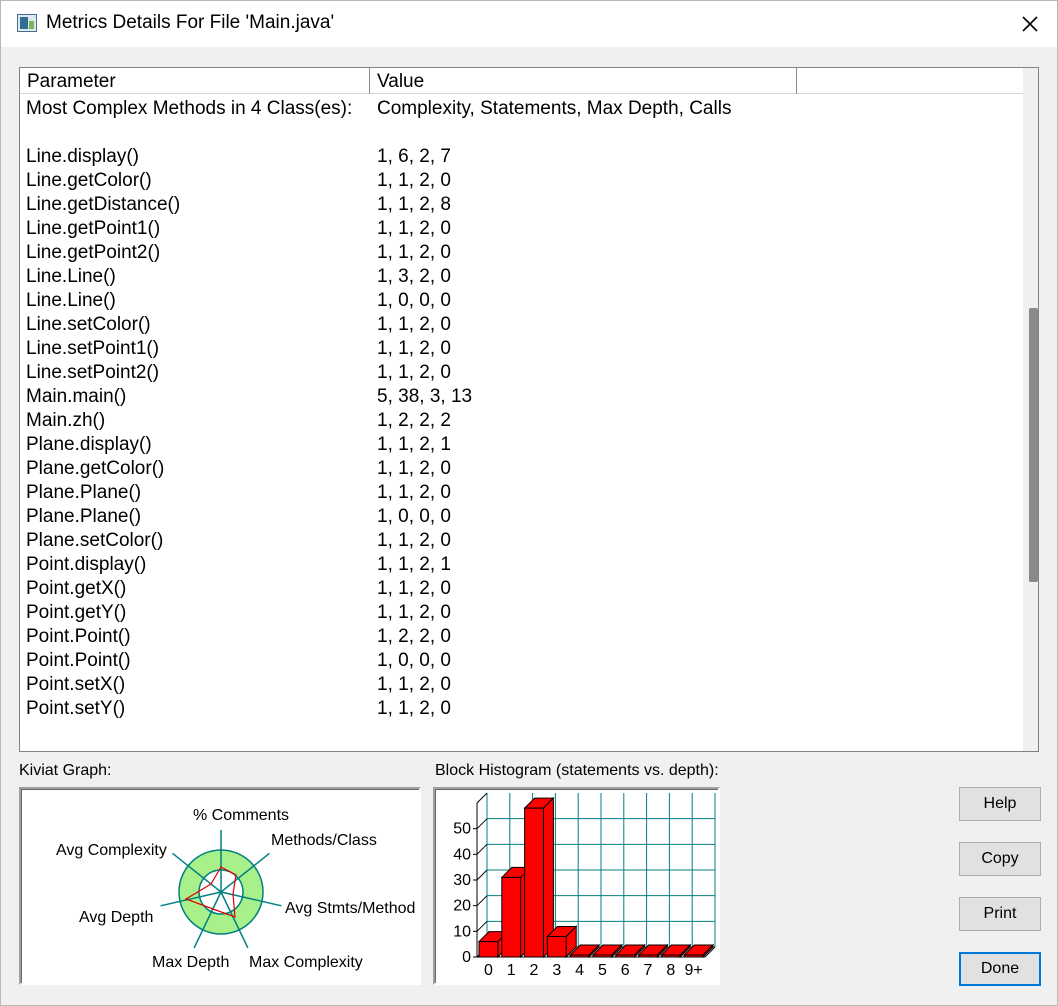  Describe the element at coordinates (93, 348) in the screenshot. I see `row-parameter: Line.setPoint1()` at that location.